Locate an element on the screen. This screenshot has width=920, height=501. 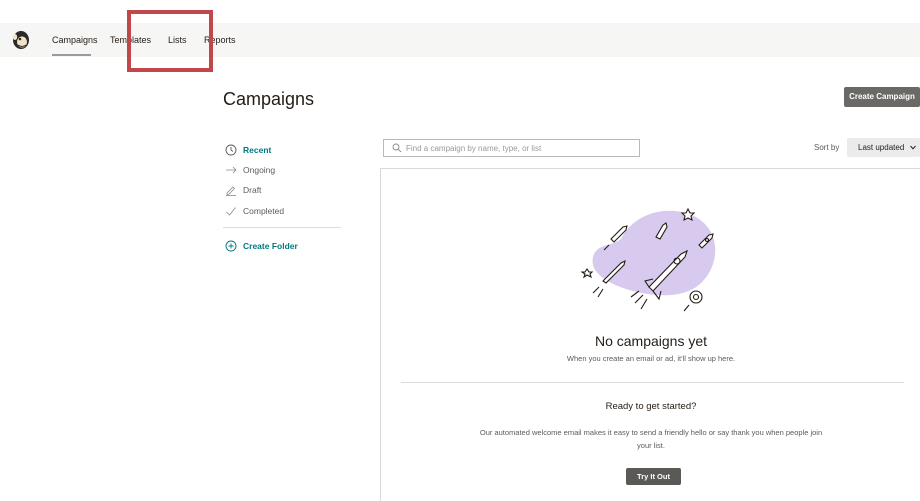
clock-icon is located at coordinates (231, 150).